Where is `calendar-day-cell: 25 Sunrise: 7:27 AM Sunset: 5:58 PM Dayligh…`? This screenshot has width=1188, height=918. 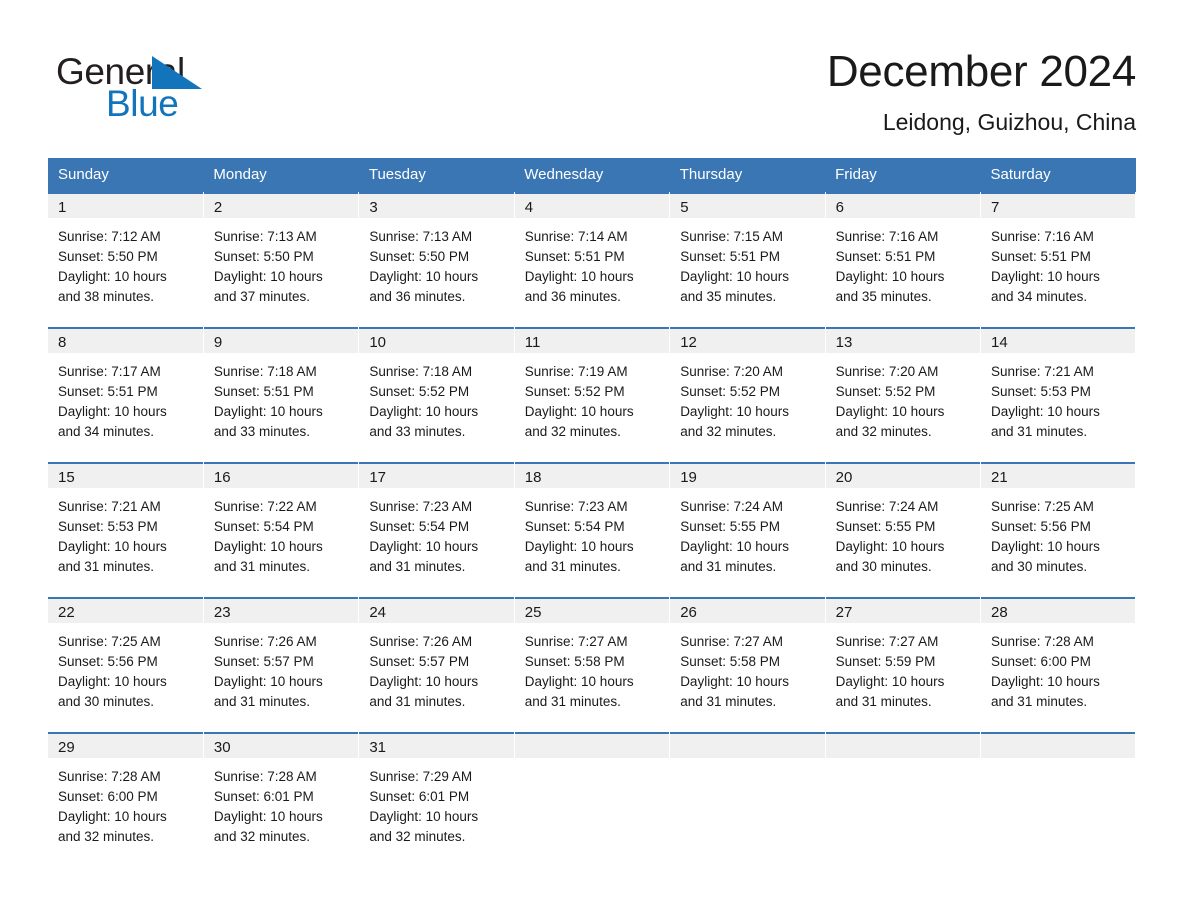
calendar-day-cell: 25 Sunrise: 7:27 AM Sunset: 5:58 PM Dayligh… is located at coordinates (592, 664).